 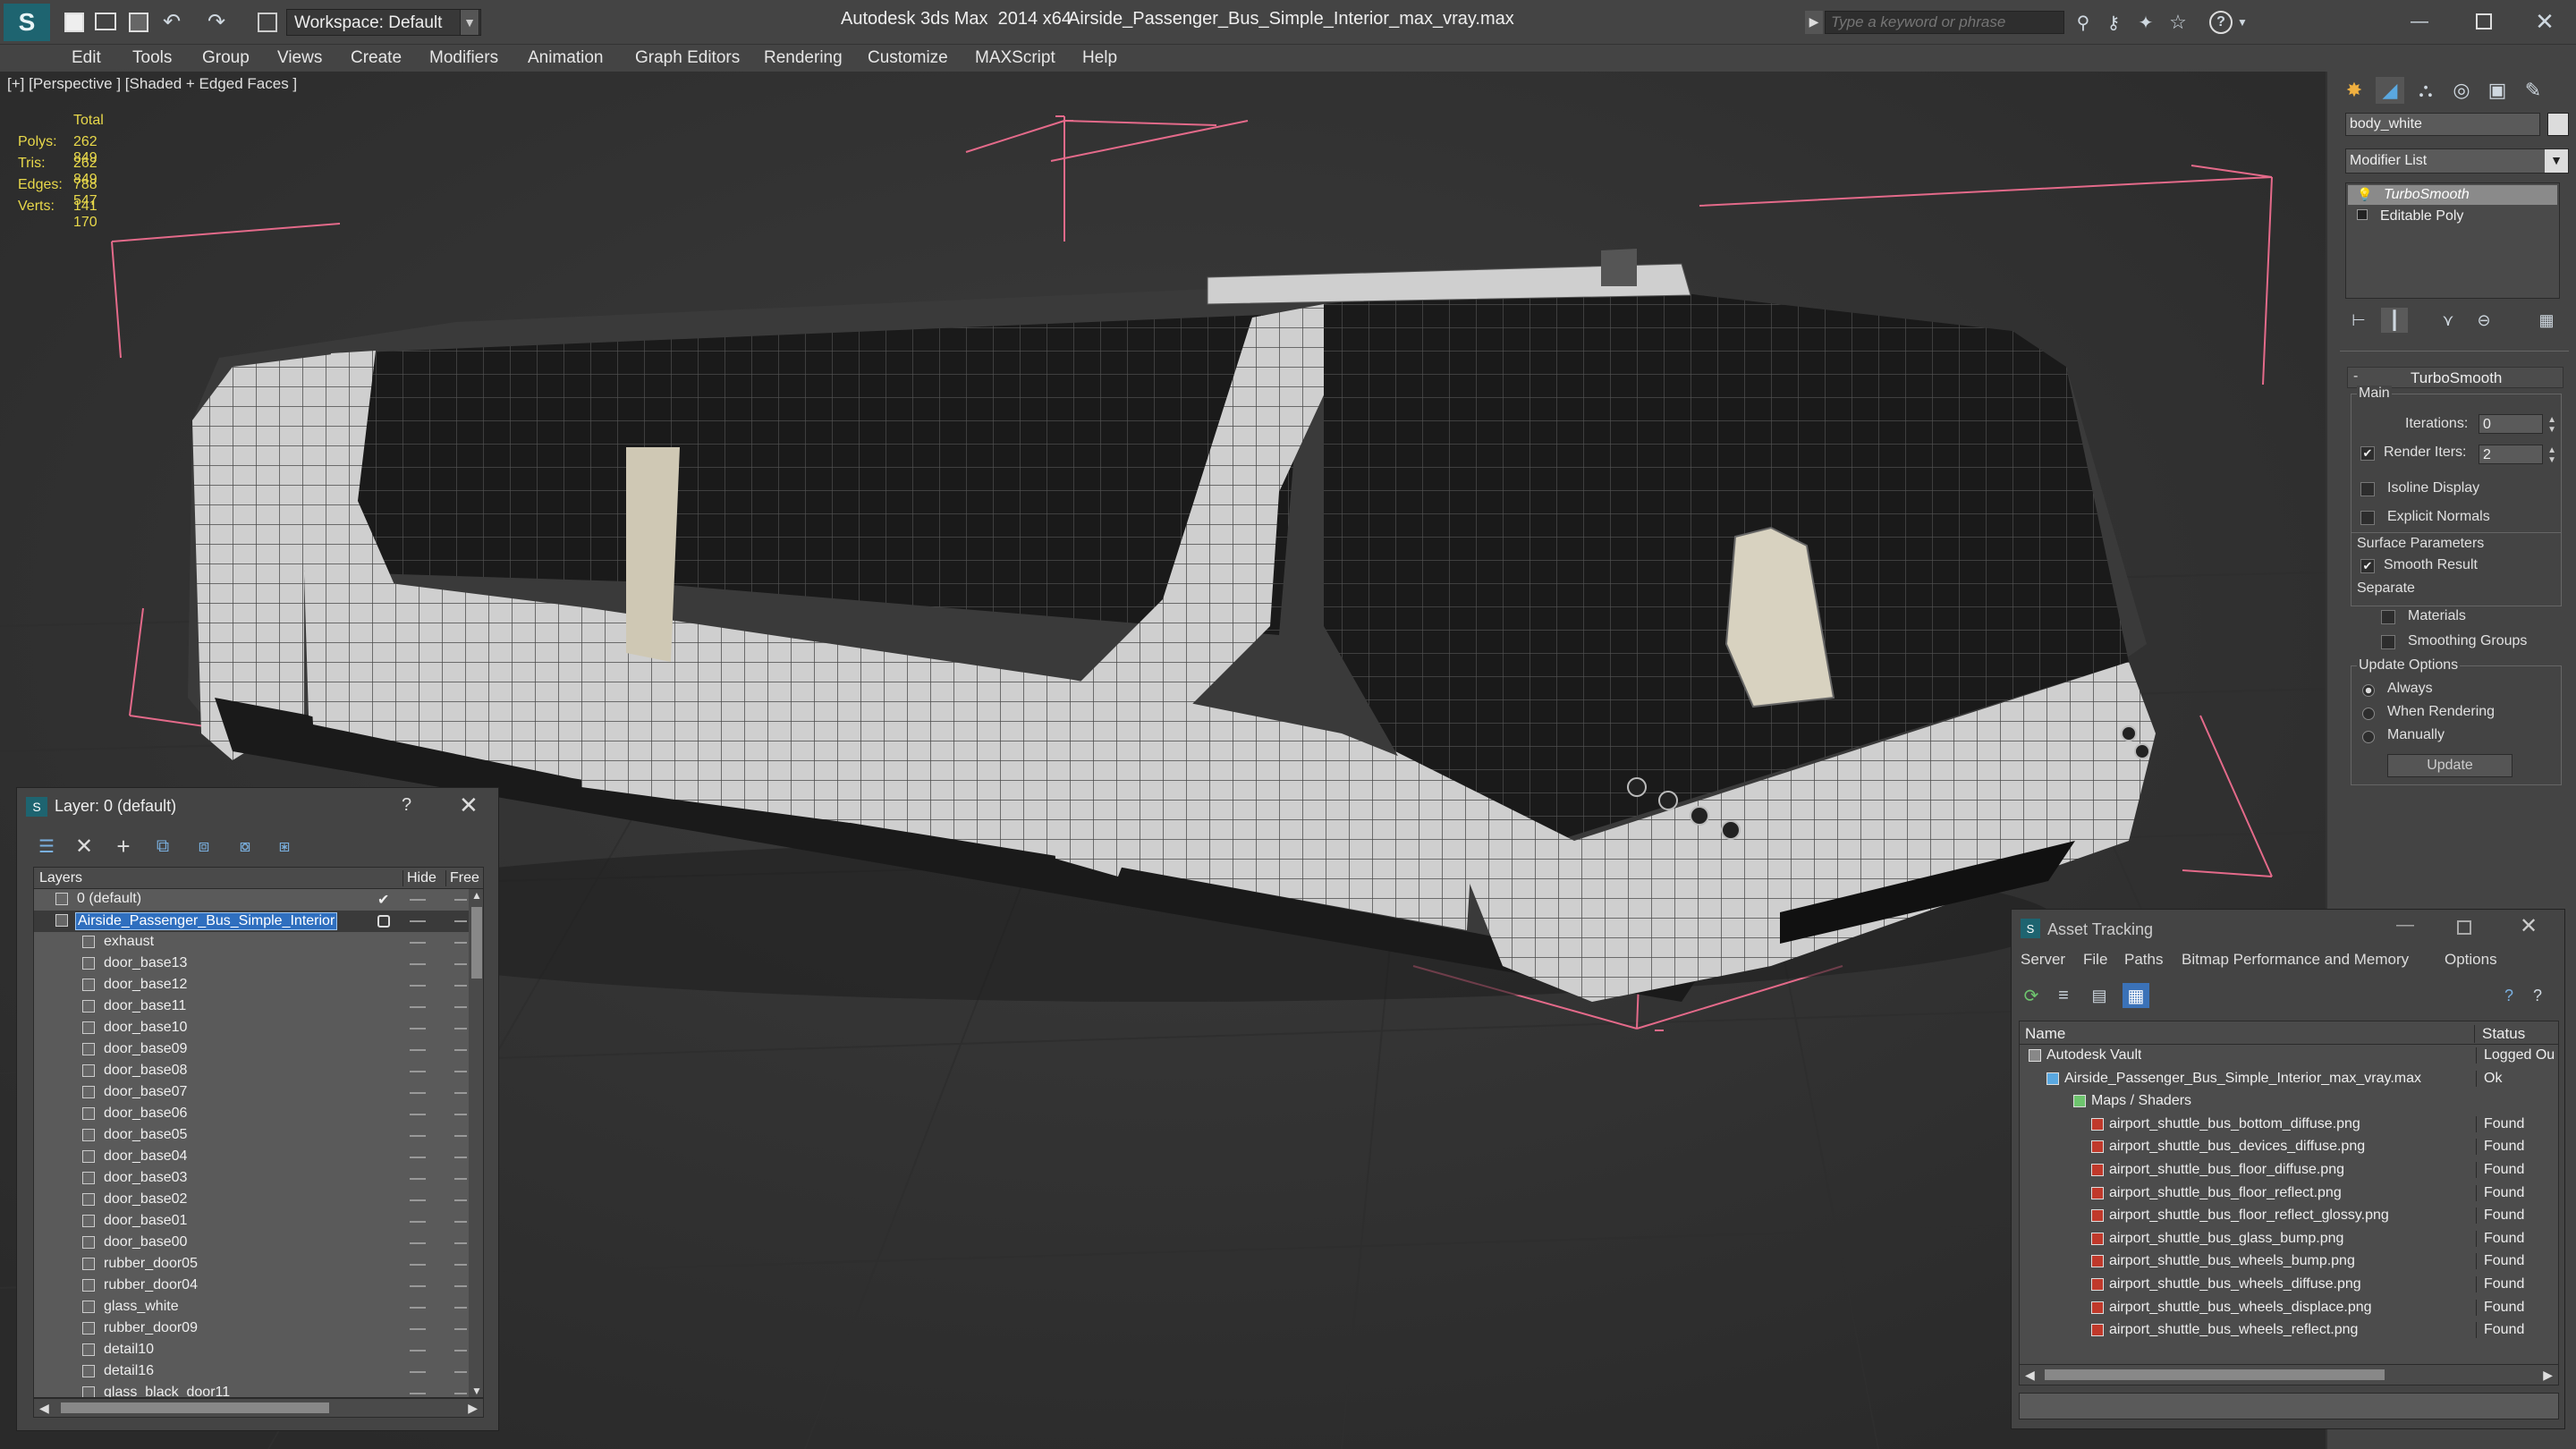 I want to click on asset-tracking-titlebar: S Asset Tracking — ✕, so click(x=2288, y=928).